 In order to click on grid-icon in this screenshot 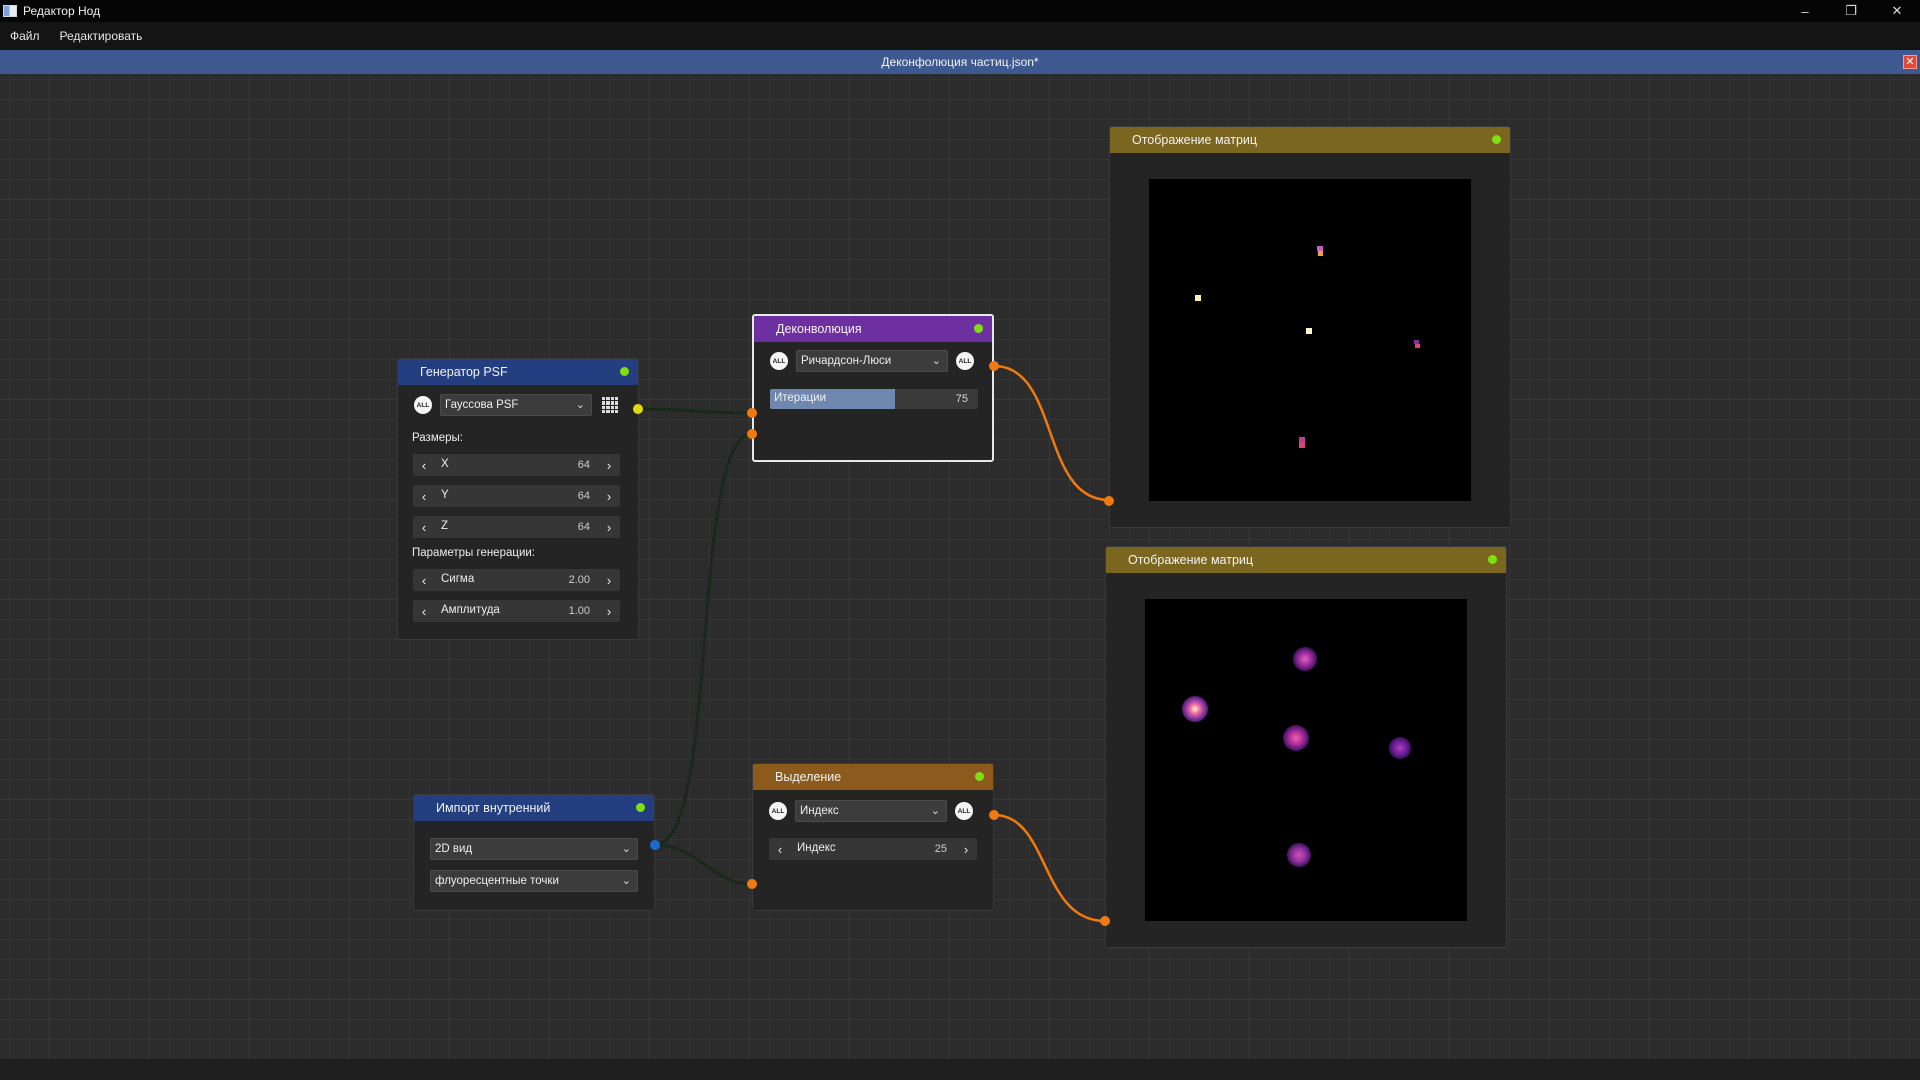, I will do `click(610, 405)`.